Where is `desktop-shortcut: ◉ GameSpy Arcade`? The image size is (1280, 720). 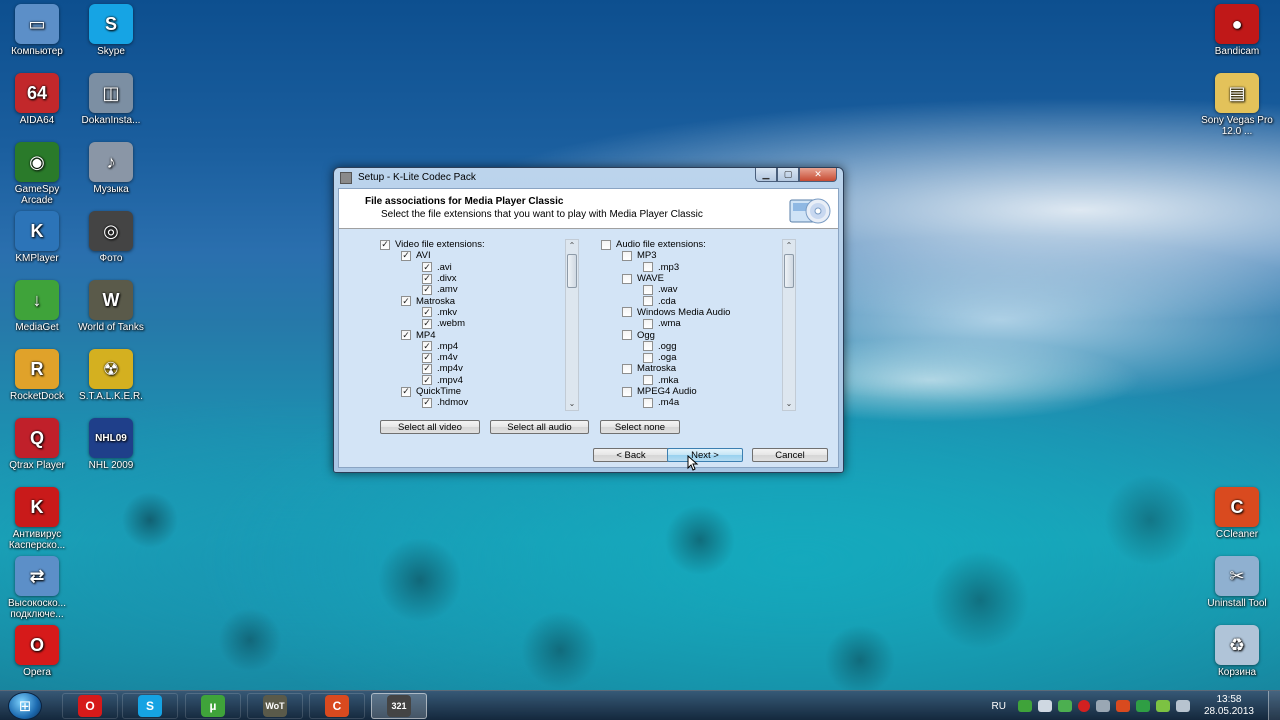
desktop-shortcut: ◉ GameSpy Arcade is located at coordinates (37, 174).